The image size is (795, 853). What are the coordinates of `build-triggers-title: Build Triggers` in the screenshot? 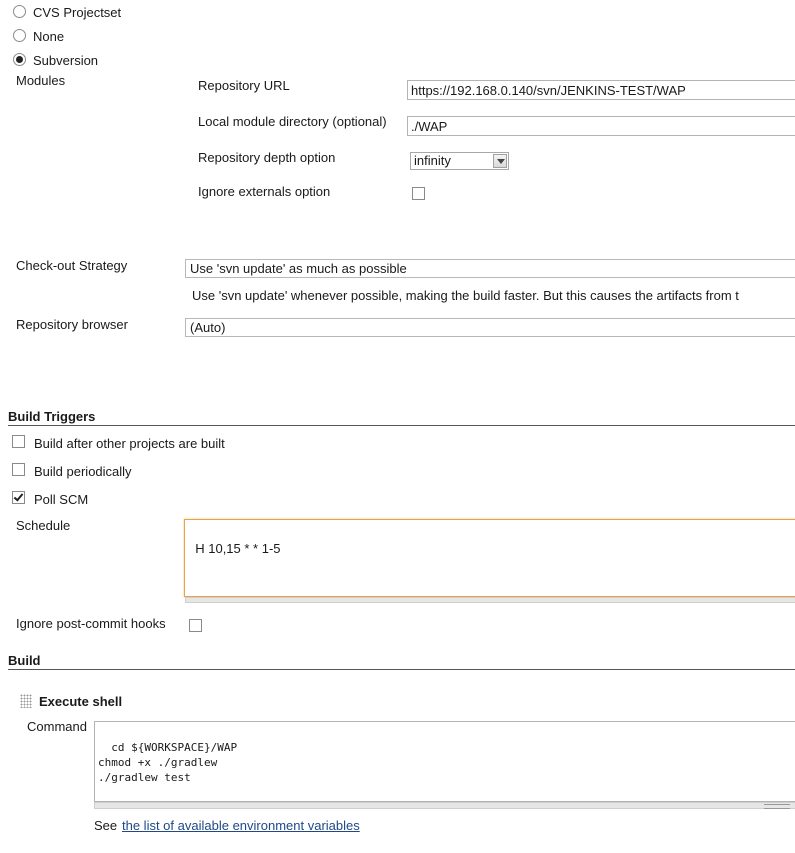 It's located at (52, 416).